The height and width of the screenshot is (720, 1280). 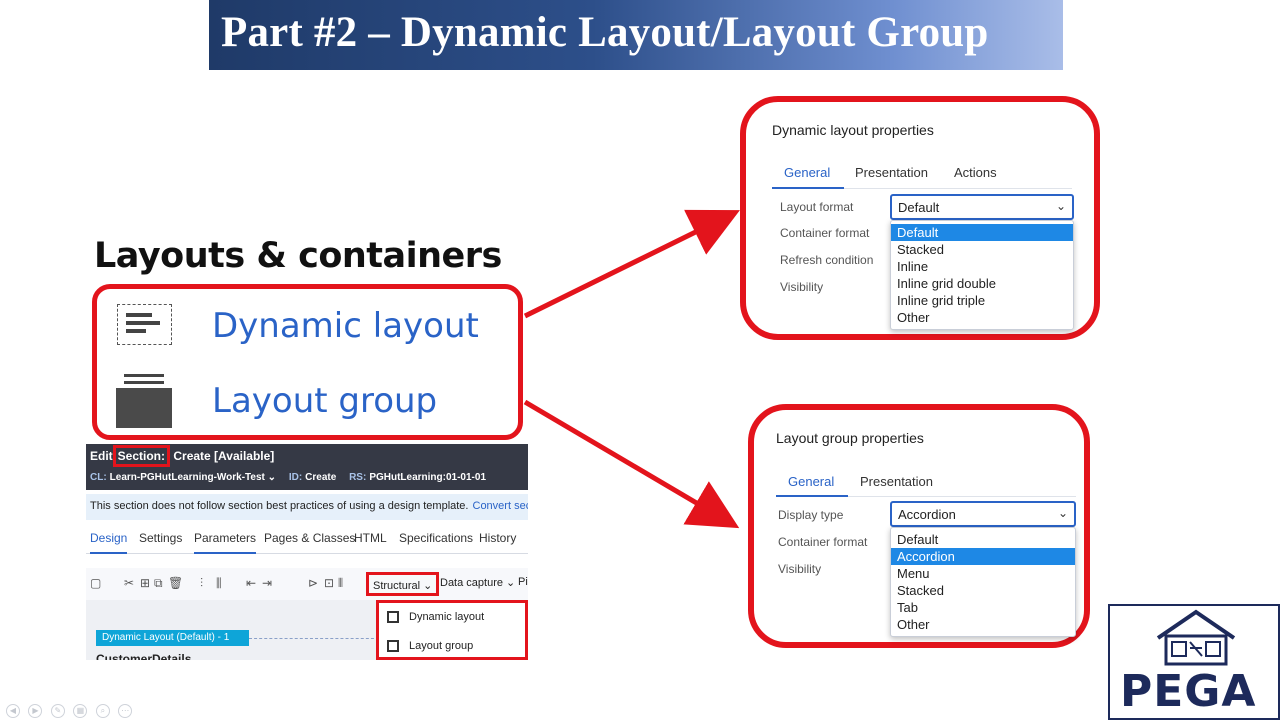 I want to click on class-dropdown: Learn-PGHutLearning-Work-Test ⌄, so click(x=193, y=477).